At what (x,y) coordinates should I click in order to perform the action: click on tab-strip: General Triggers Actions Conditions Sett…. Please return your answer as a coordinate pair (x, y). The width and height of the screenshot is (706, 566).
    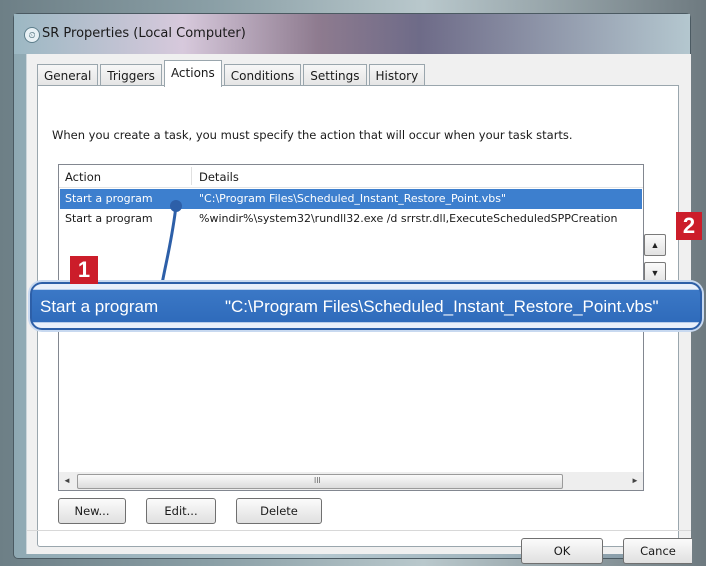
    Looking at the image, I should click on (231, 73).